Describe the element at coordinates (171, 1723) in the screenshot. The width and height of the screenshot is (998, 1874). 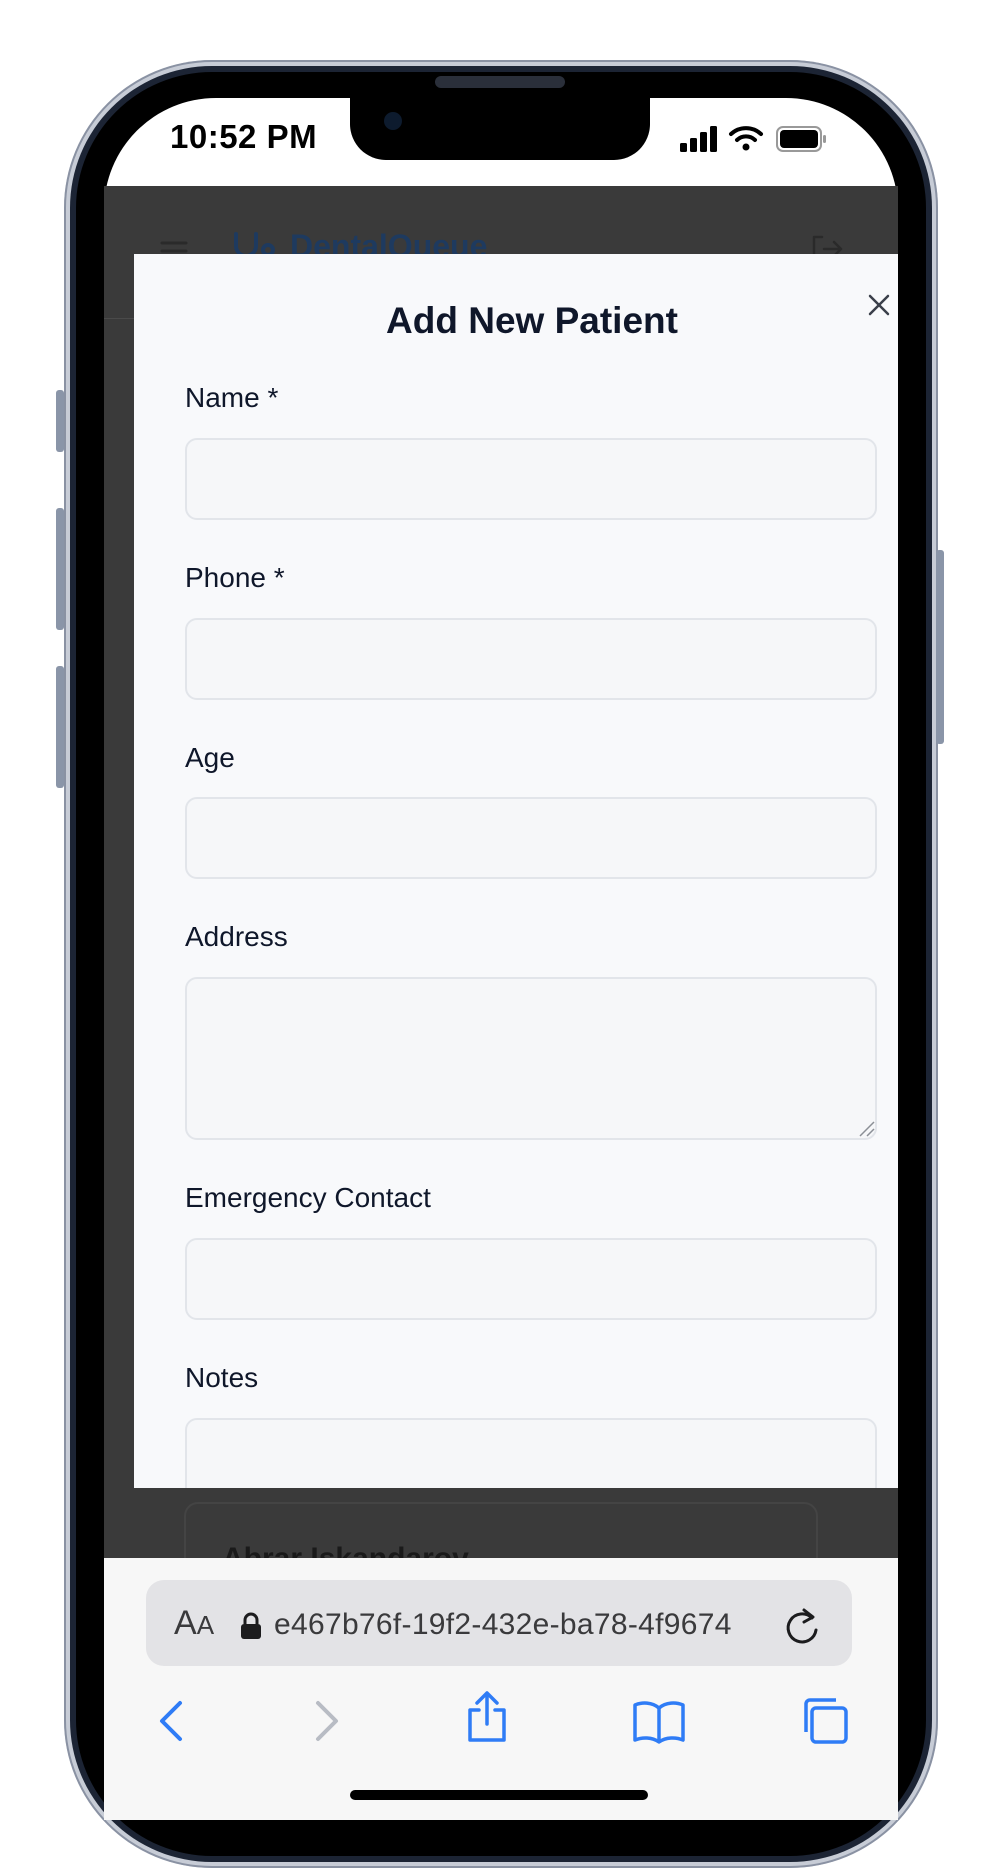
I see `chevron-left-icon` at that location.